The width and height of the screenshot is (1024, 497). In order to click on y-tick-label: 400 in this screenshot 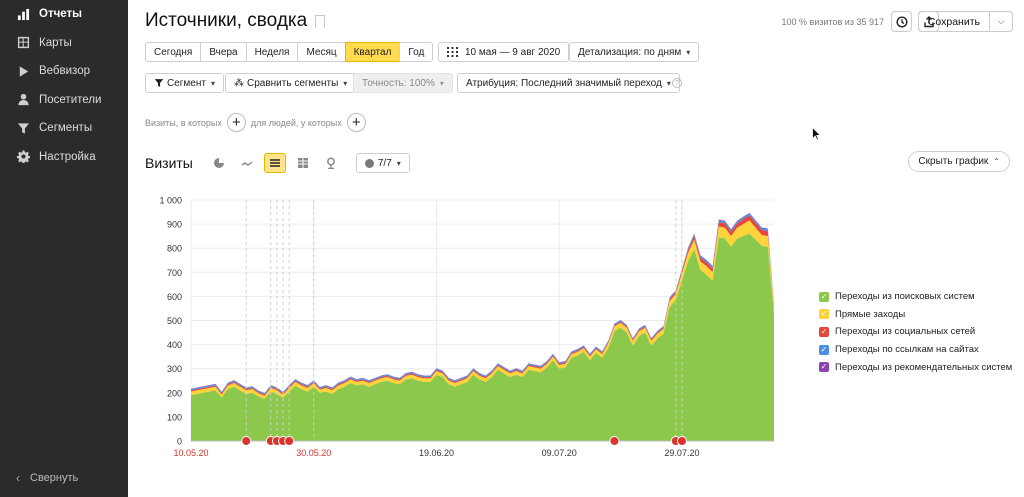, I will do `click(174, 345)`.